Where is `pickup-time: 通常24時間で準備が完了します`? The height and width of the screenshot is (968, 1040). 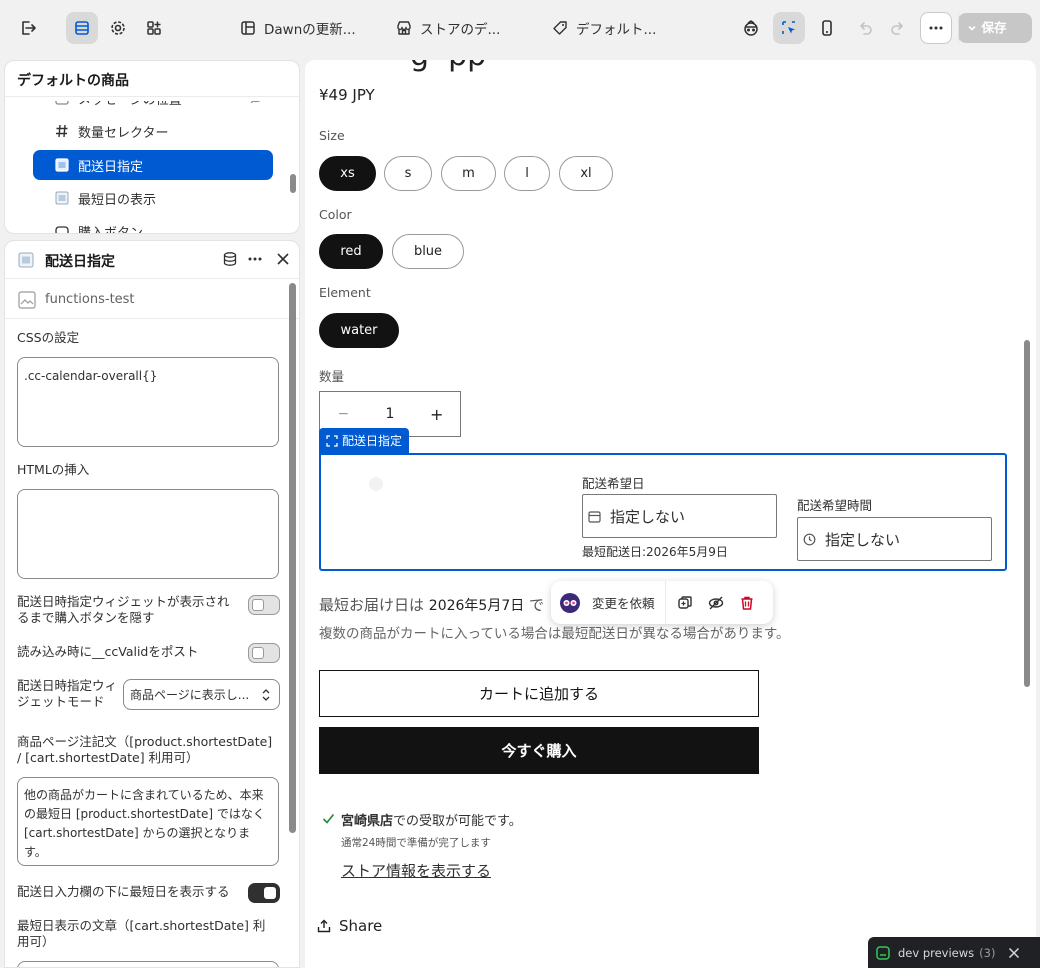
pickup-time: 通常24時間で準備が完了します is located at coordinates (416, 843).